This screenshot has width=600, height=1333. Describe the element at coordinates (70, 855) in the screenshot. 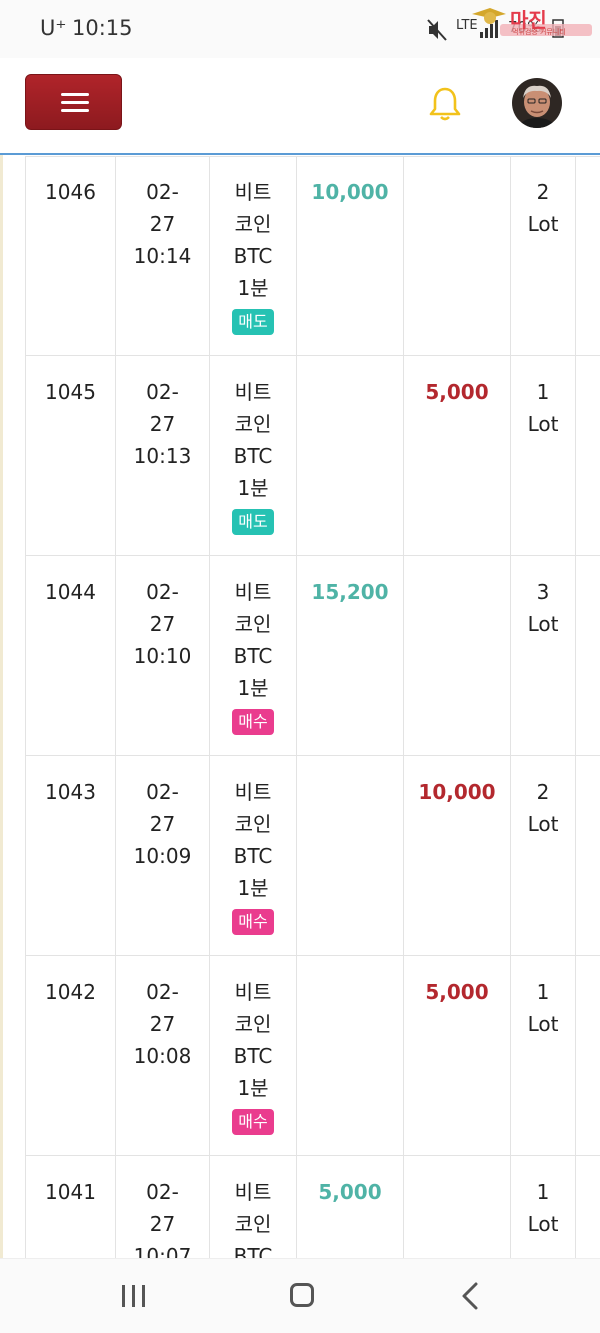

I see `order-id-cell: 1043` at that location.